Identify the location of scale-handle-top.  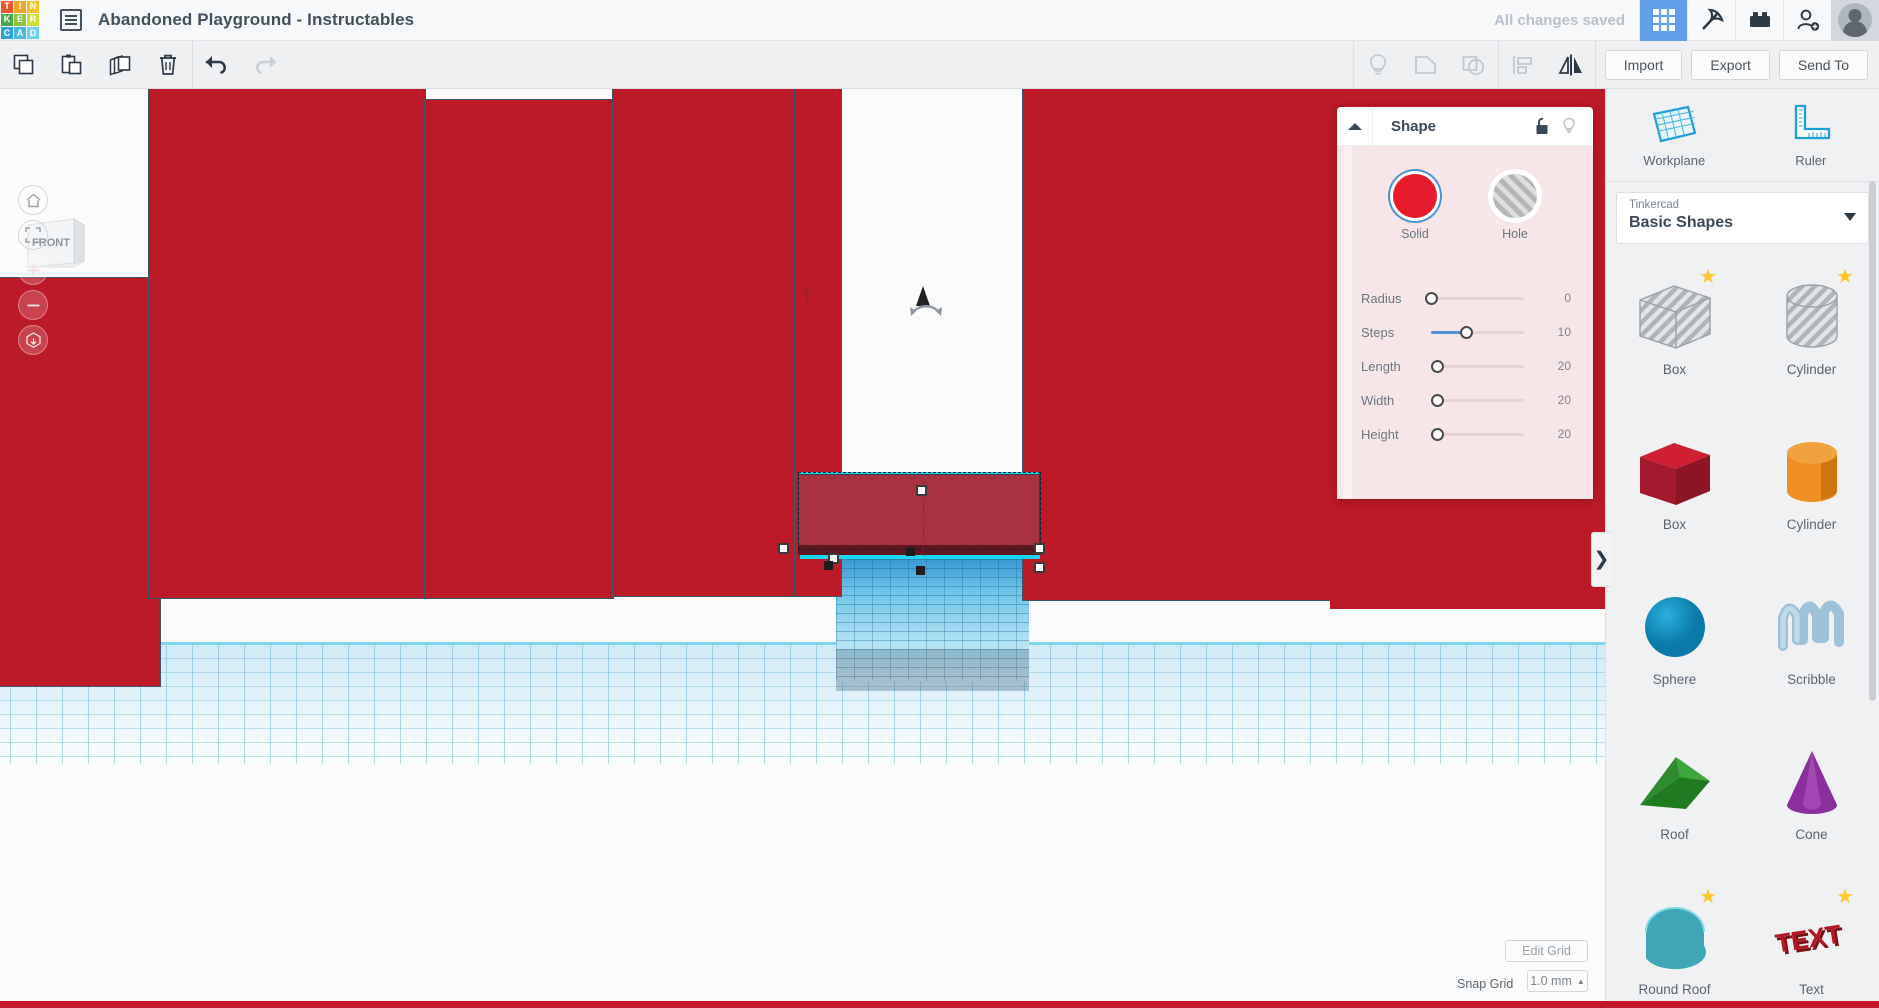
(921, 490).